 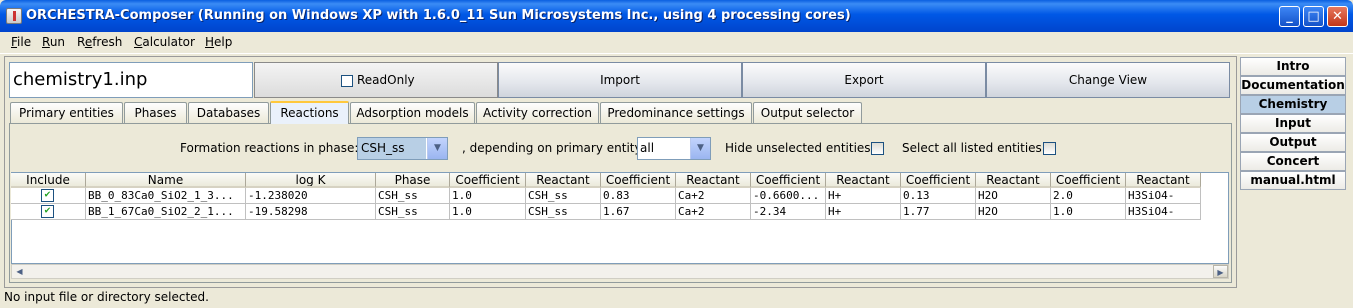 What do you see at coordinates (647, 148) in the screenshot?
I see `entity-combobox-value: all` at bounding box center [647, 148].